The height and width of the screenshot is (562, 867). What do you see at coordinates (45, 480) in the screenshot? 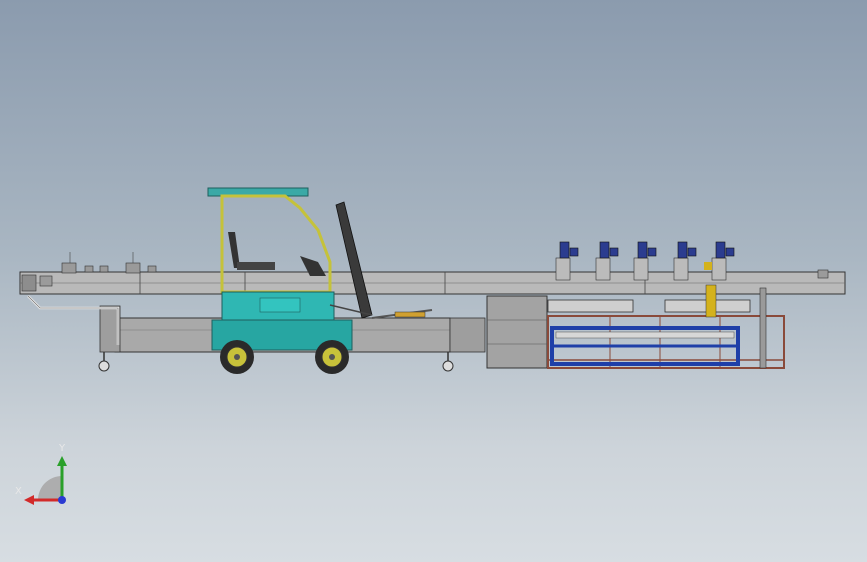
I see `coordinate-triad-icon` at bounding box center [45, 480].